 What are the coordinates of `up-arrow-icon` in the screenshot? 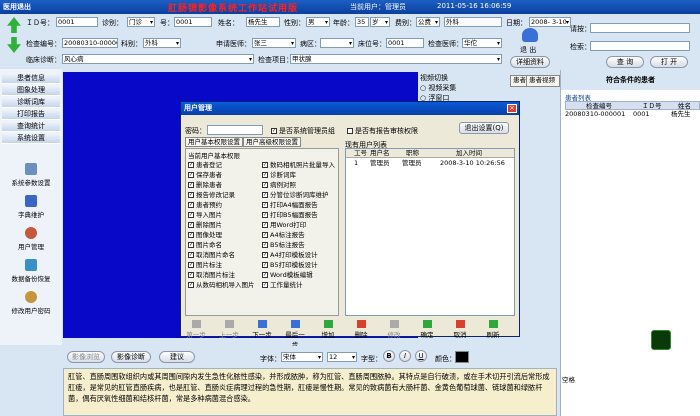 It's located at (14, 25).